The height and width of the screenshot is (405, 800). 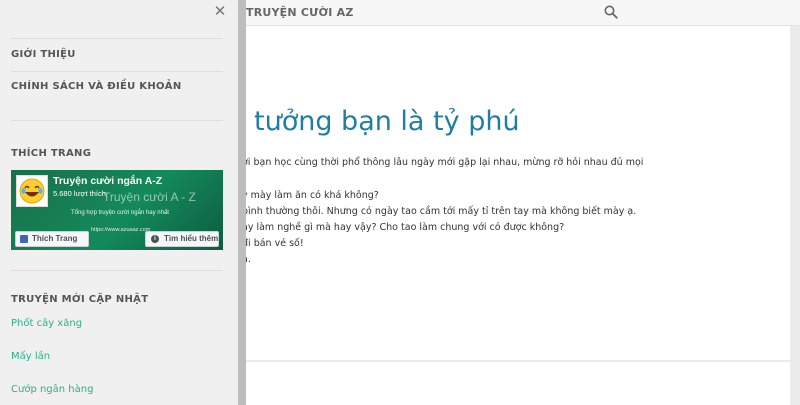 What do you see at coordinates (30, 356) in the screenshot?
I see `recent-story-link: Mấy lần` at bounding box center [30, 356].